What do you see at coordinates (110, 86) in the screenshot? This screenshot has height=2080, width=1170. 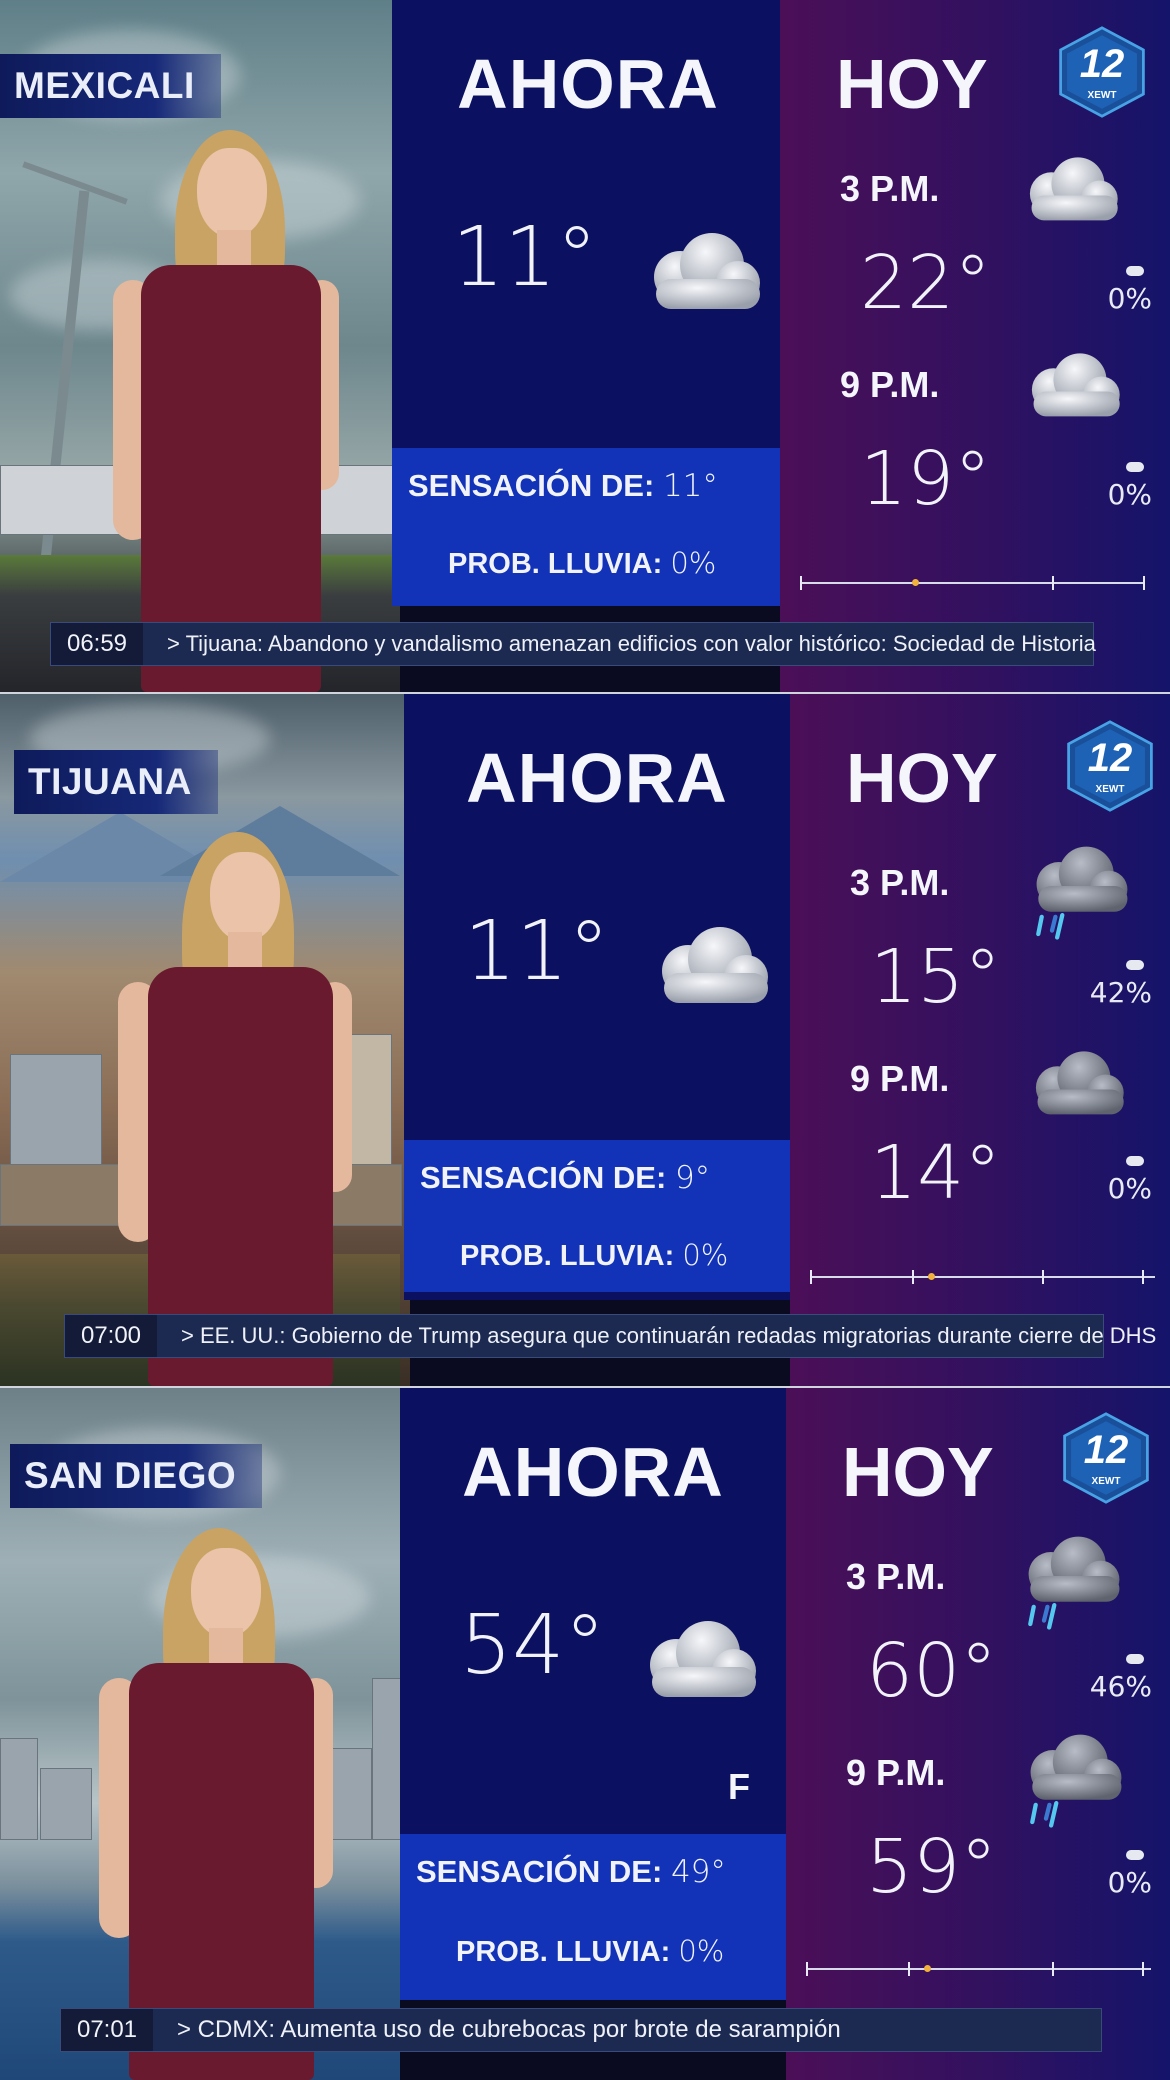 I see `city-label: MEXICALI` at bounding box center [110, 86].